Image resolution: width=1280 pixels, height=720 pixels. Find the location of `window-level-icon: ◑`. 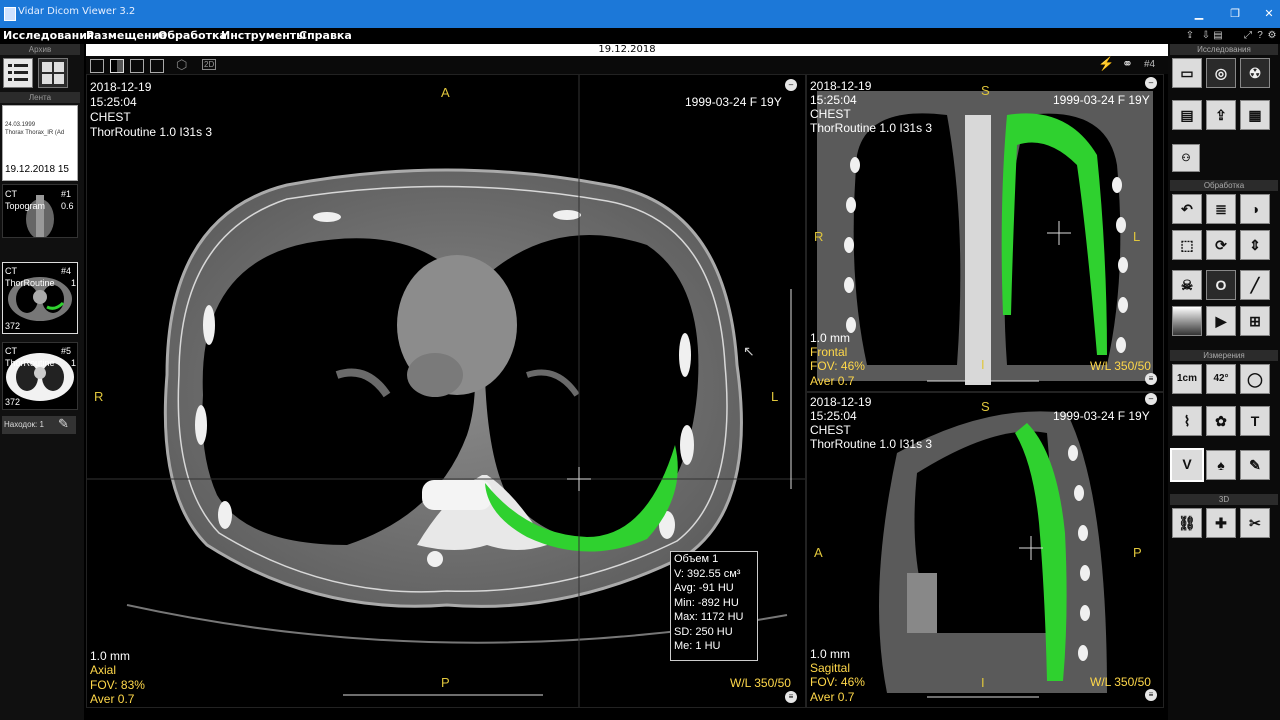

window-level-icon: ◑ is located at coordinates (1255, 209).